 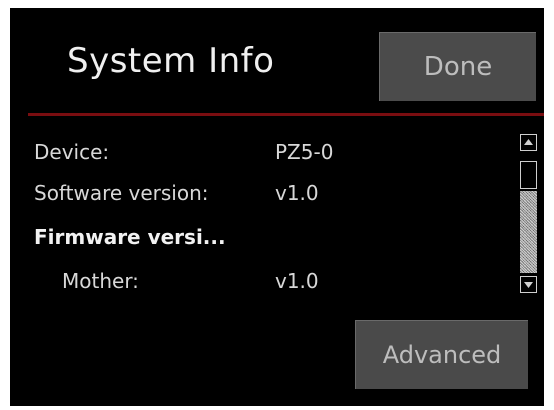 What do you see at coordinates (528, 142) in the screenshot?
I see `up-arrow-icon` at bounding box center [528, 142].